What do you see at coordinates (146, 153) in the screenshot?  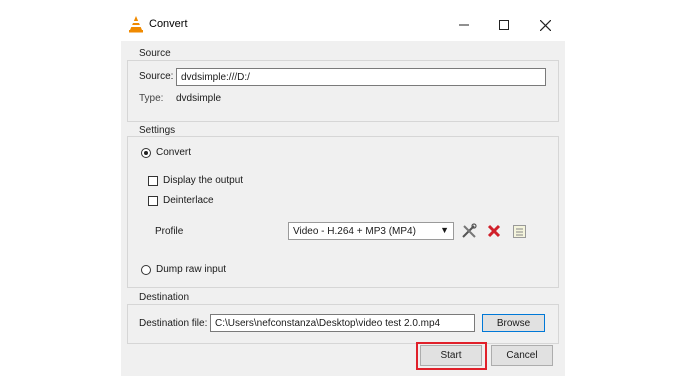 I see `convert-radio` at bounding box center [146, 153].